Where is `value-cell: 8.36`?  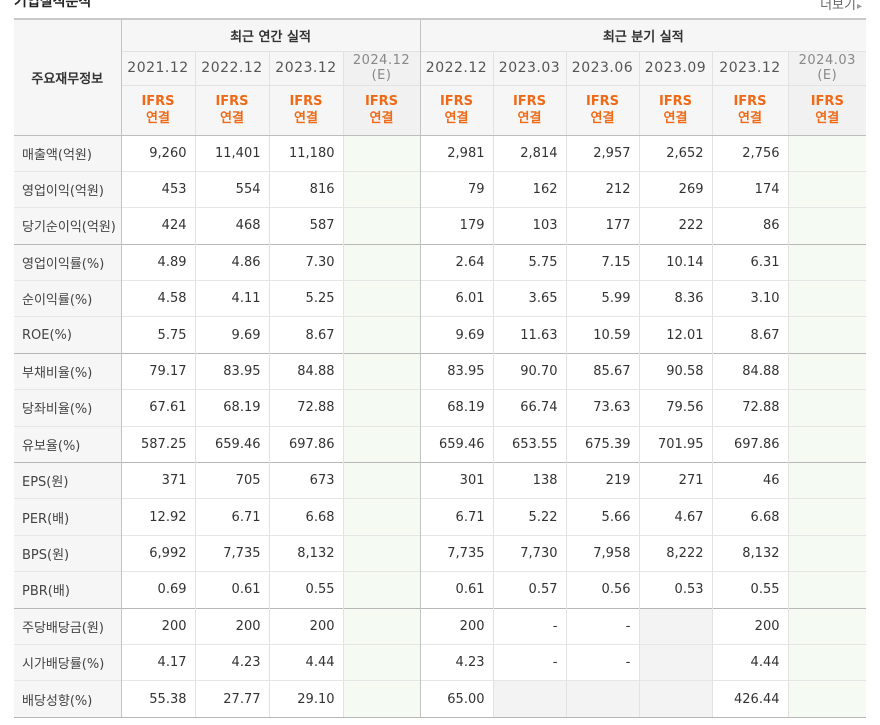
value-cell: 8.36 is located at coordinates (675, 298).